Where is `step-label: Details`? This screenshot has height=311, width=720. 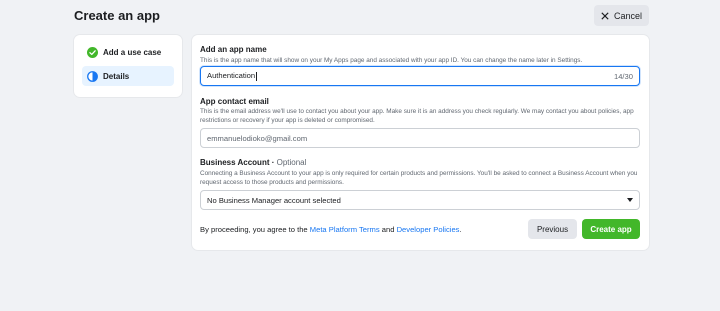
step-label: Details is located at coordinates (116, 76).